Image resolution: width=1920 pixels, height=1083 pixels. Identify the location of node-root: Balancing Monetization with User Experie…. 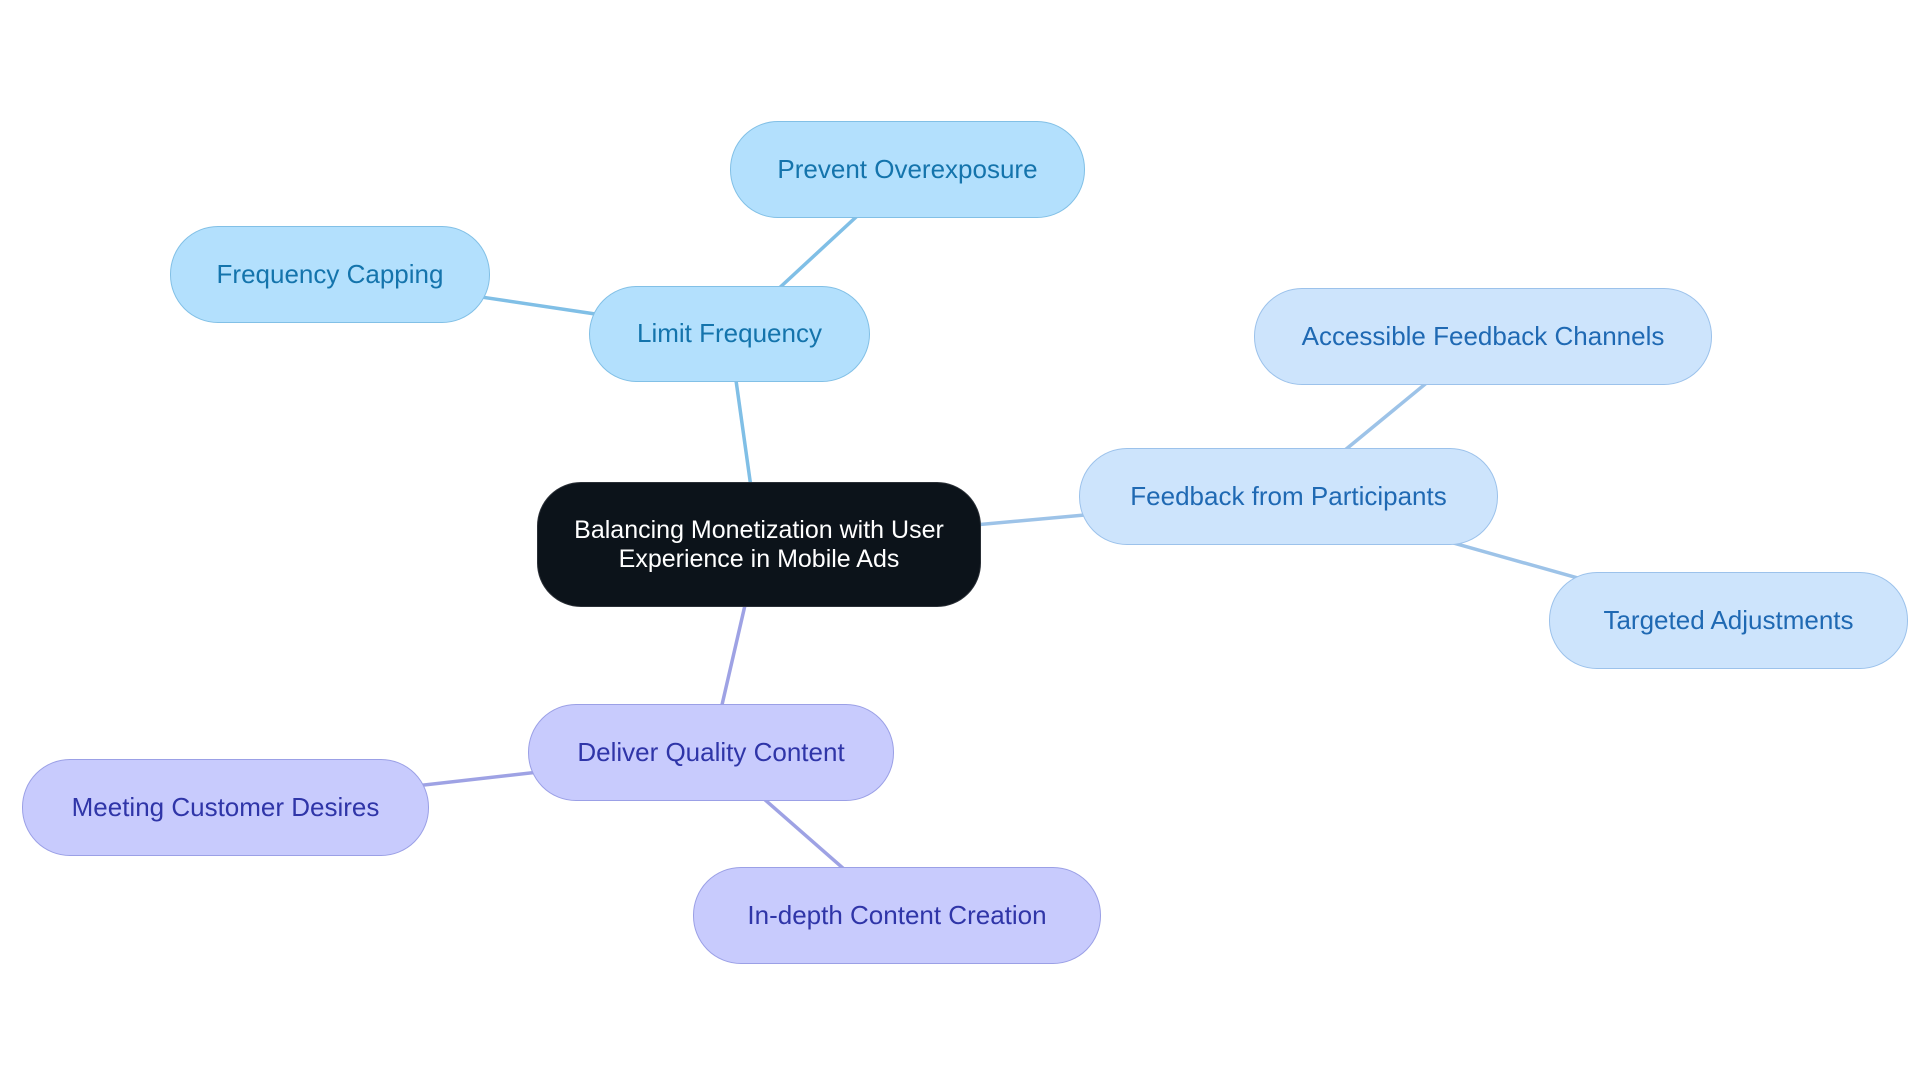
(759, 544).